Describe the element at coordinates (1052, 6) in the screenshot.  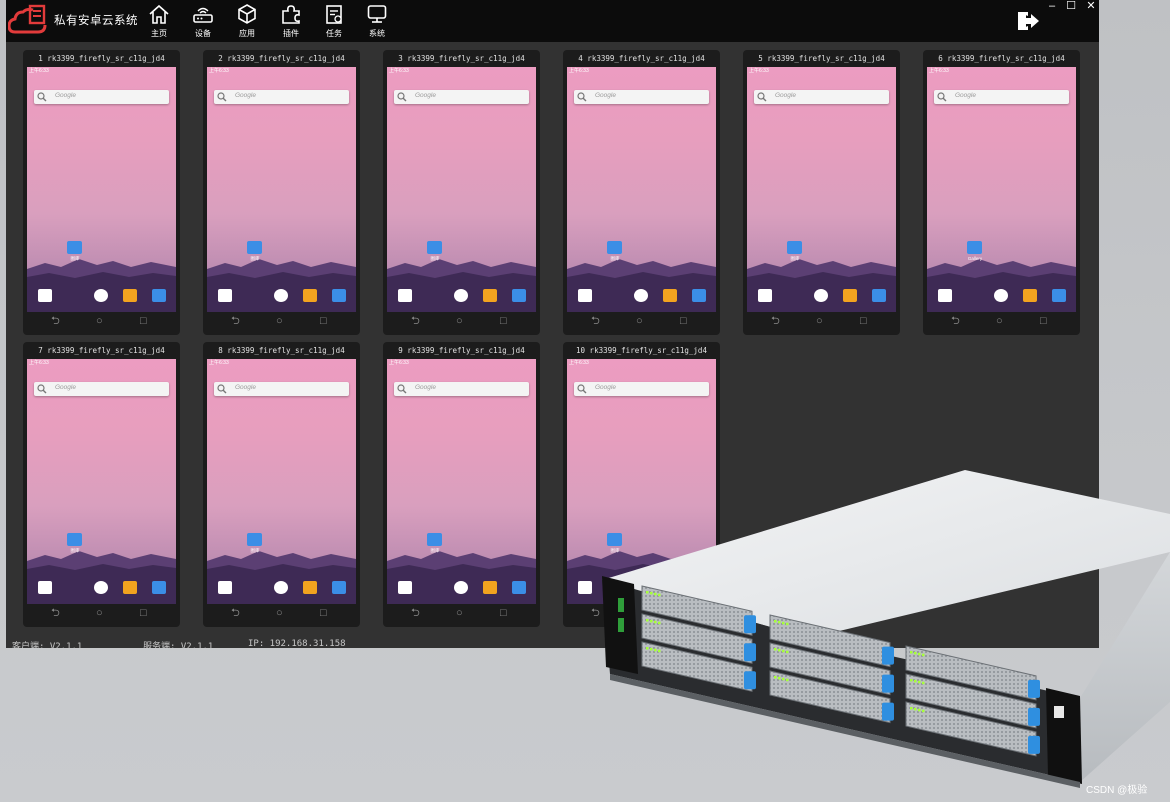
I see `minimize-button: –` at that location.